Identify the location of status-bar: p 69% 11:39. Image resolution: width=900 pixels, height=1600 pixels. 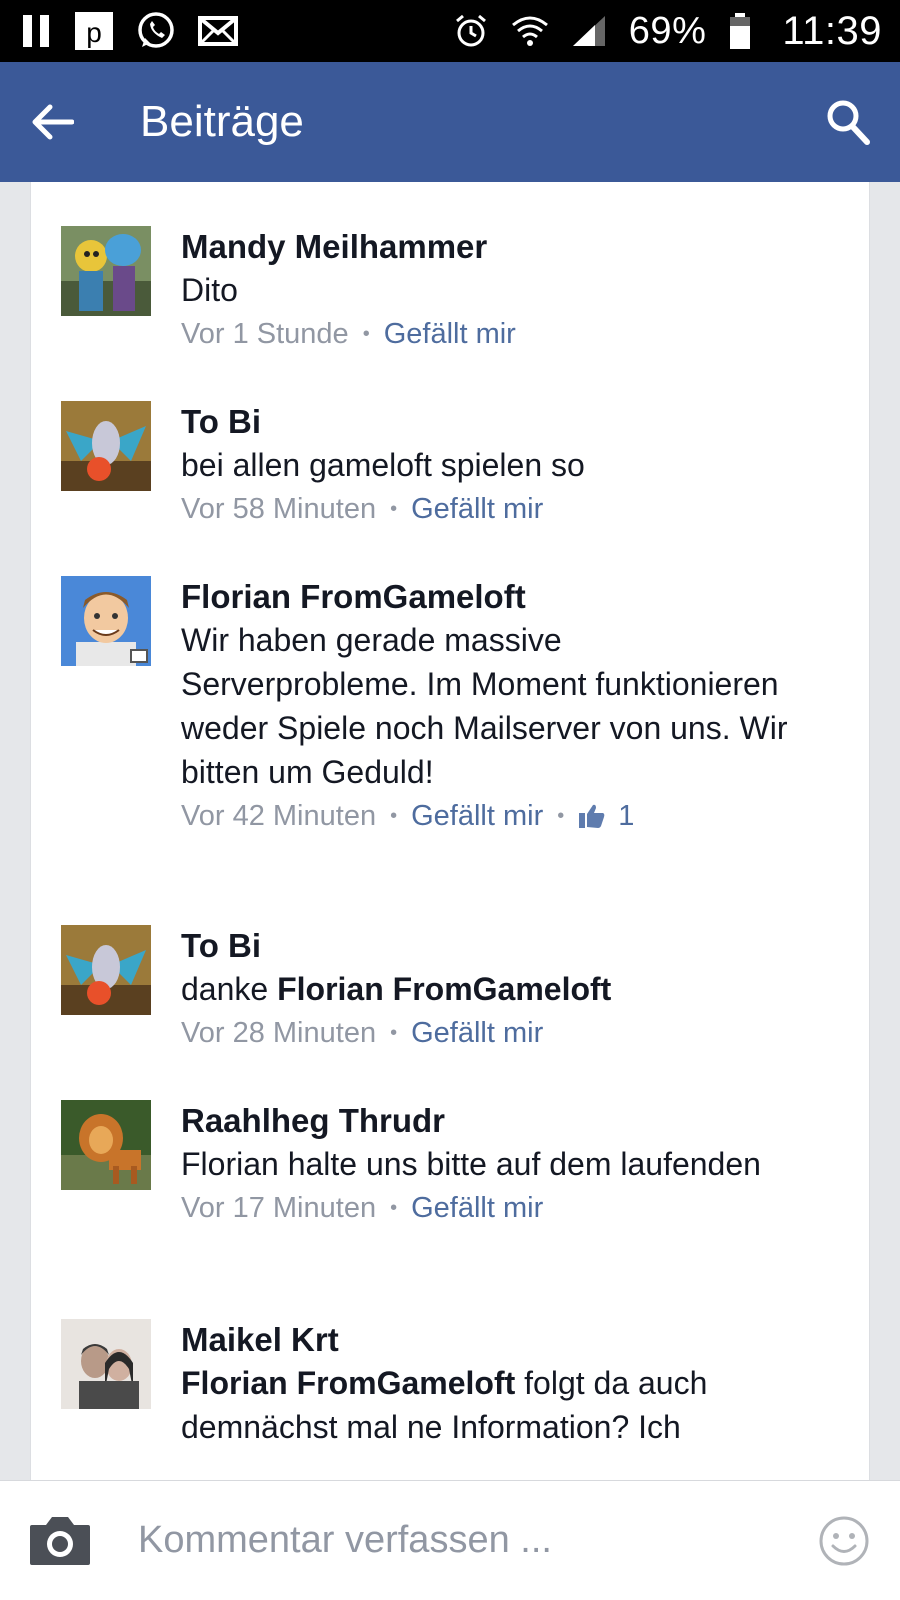
(450, 31).